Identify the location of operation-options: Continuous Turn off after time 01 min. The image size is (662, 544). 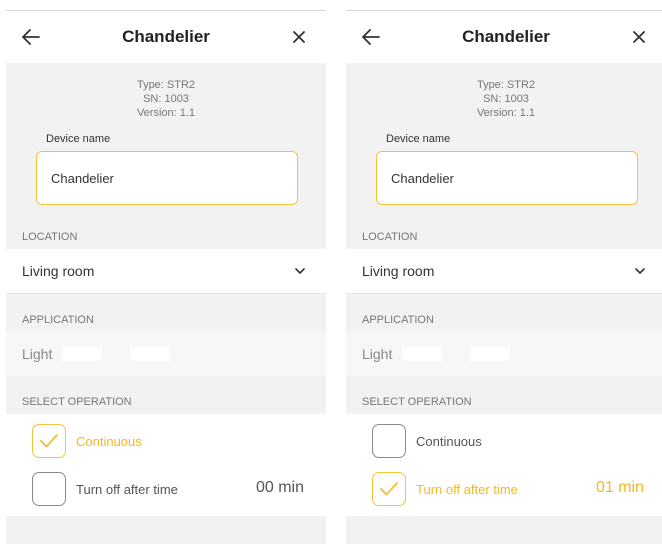
(504, 465).